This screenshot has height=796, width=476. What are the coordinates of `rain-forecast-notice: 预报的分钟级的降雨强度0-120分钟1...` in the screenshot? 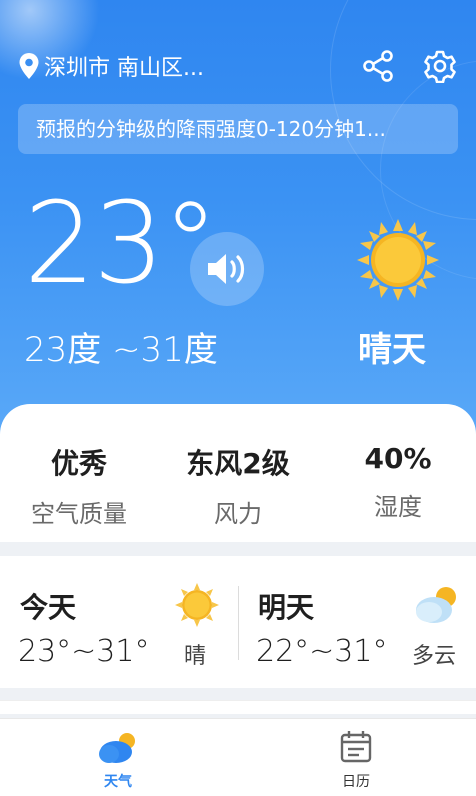 It's located at (238, 129).